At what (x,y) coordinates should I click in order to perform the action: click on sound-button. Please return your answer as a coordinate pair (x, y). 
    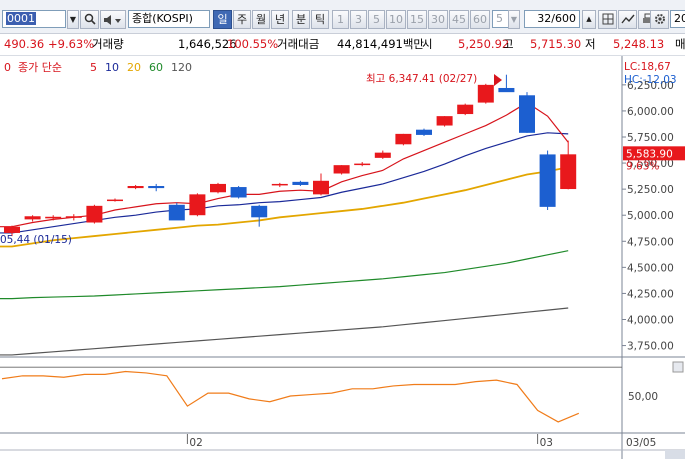
    Looking at the image, I should click on (113, 19).